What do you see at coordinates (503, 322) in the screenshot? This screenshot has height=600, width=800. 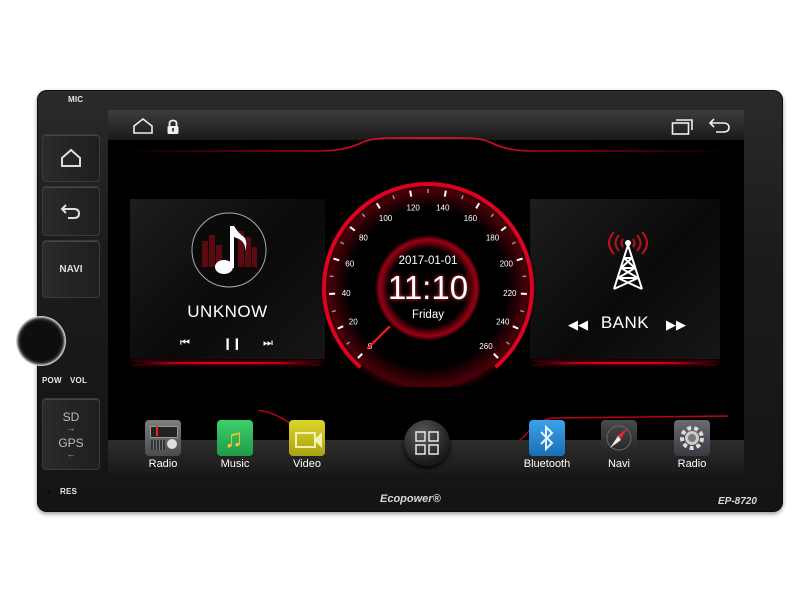 I see `gauge-tick-label: 240` at bounding box center [503, 322].